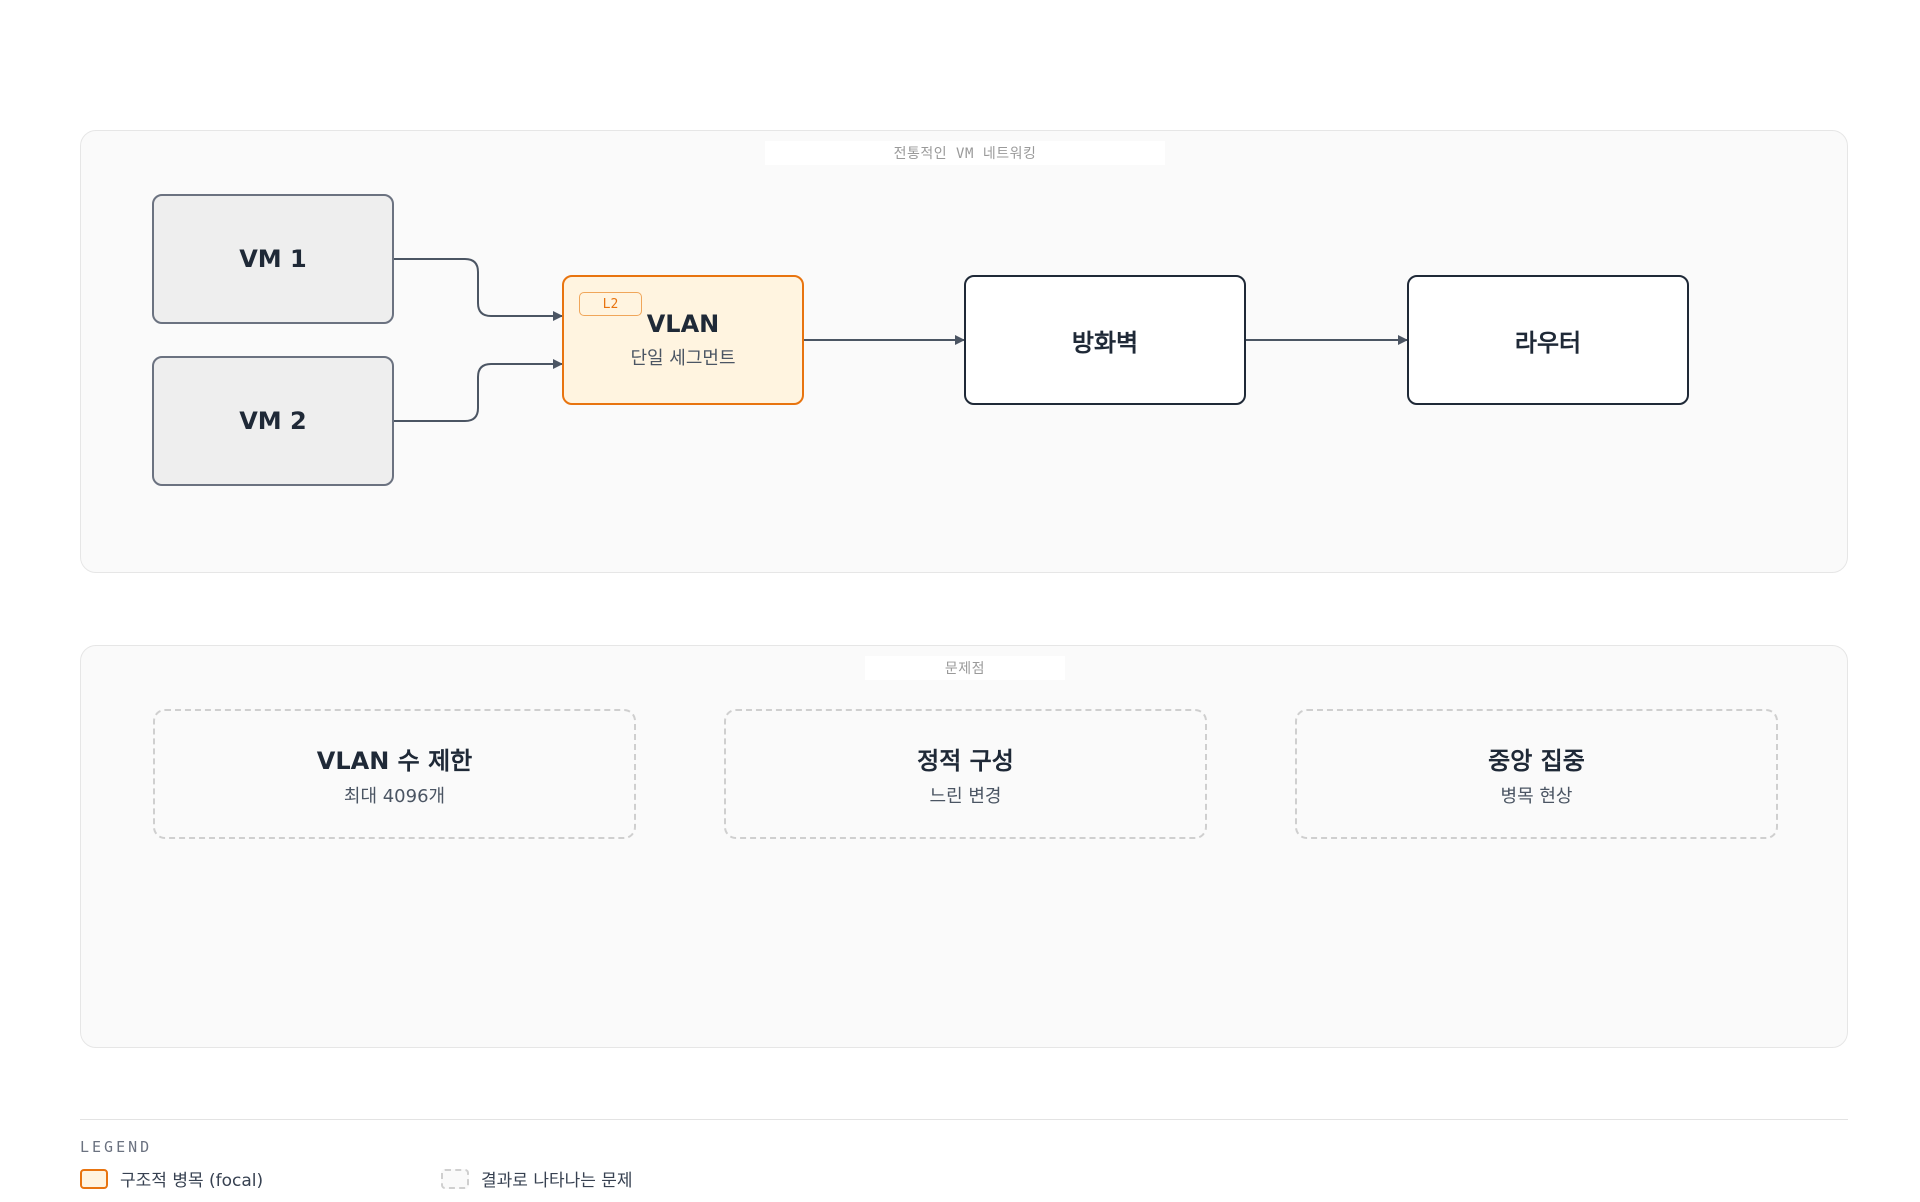 This screenshot has height=1202, width=1920. Describe the element at coordinates (394, 796) in the screenshot. I see `problem-subtitle: 최대 4096개` at that location.